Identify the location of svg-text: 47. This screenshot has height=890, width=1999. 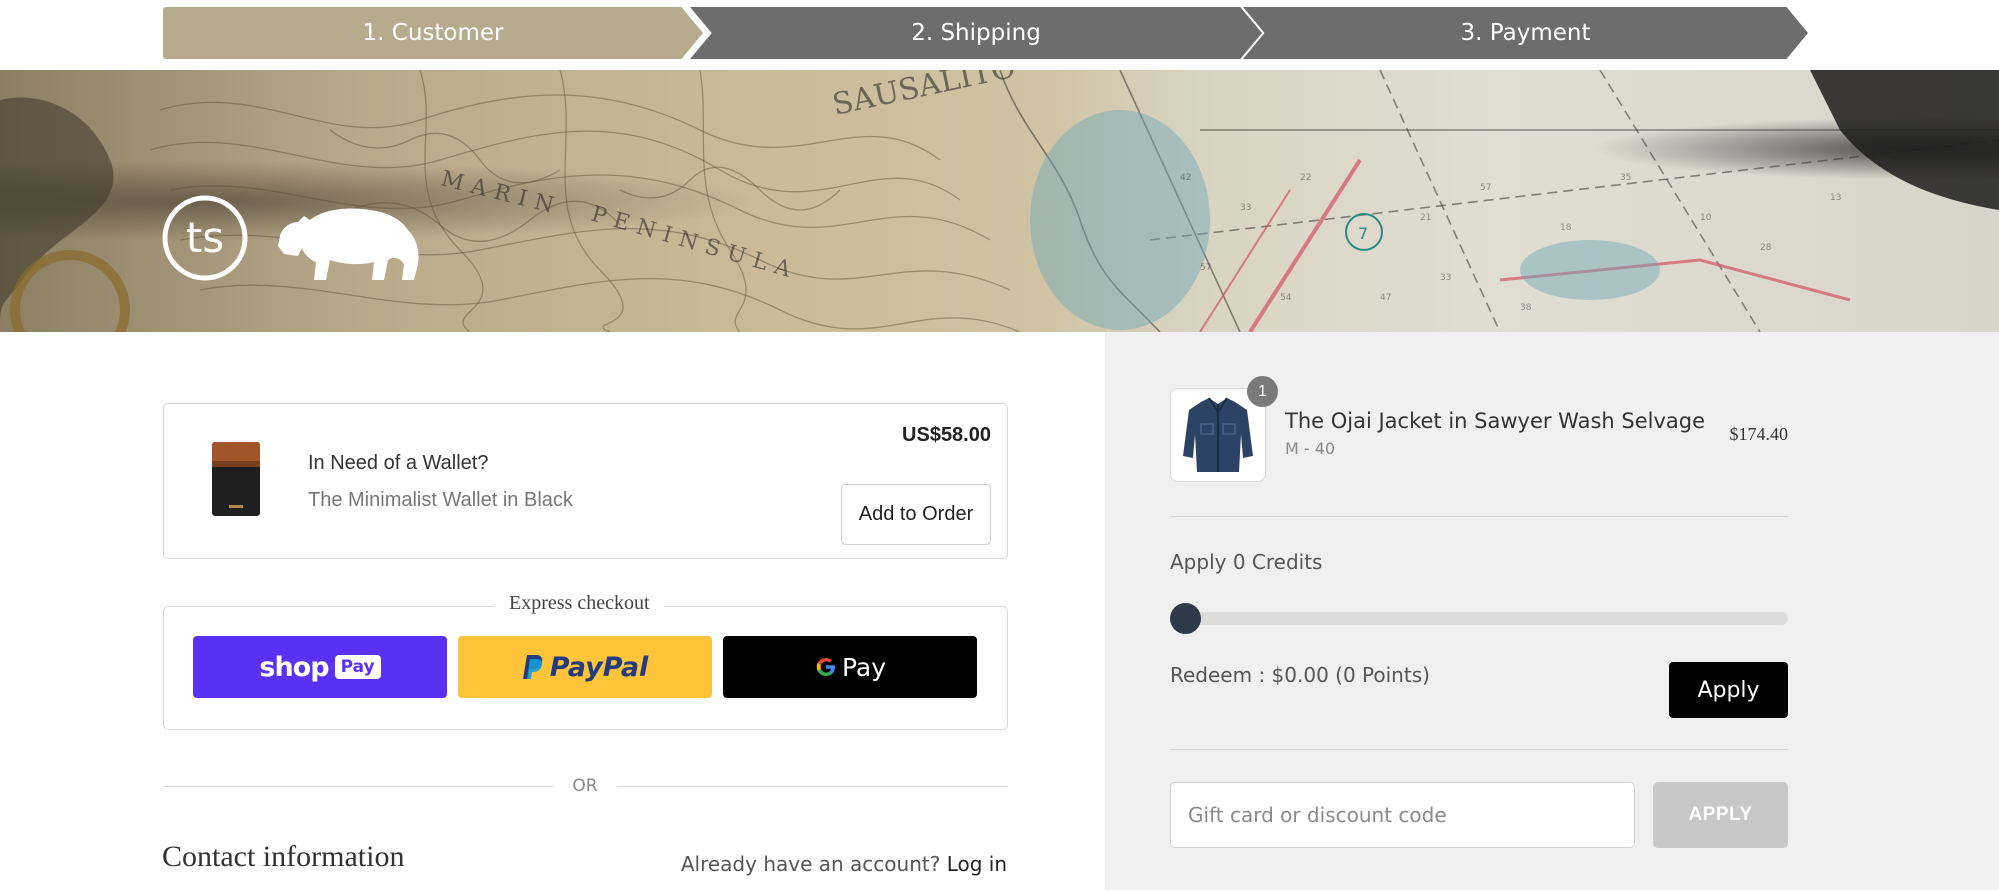
(1385, 298).